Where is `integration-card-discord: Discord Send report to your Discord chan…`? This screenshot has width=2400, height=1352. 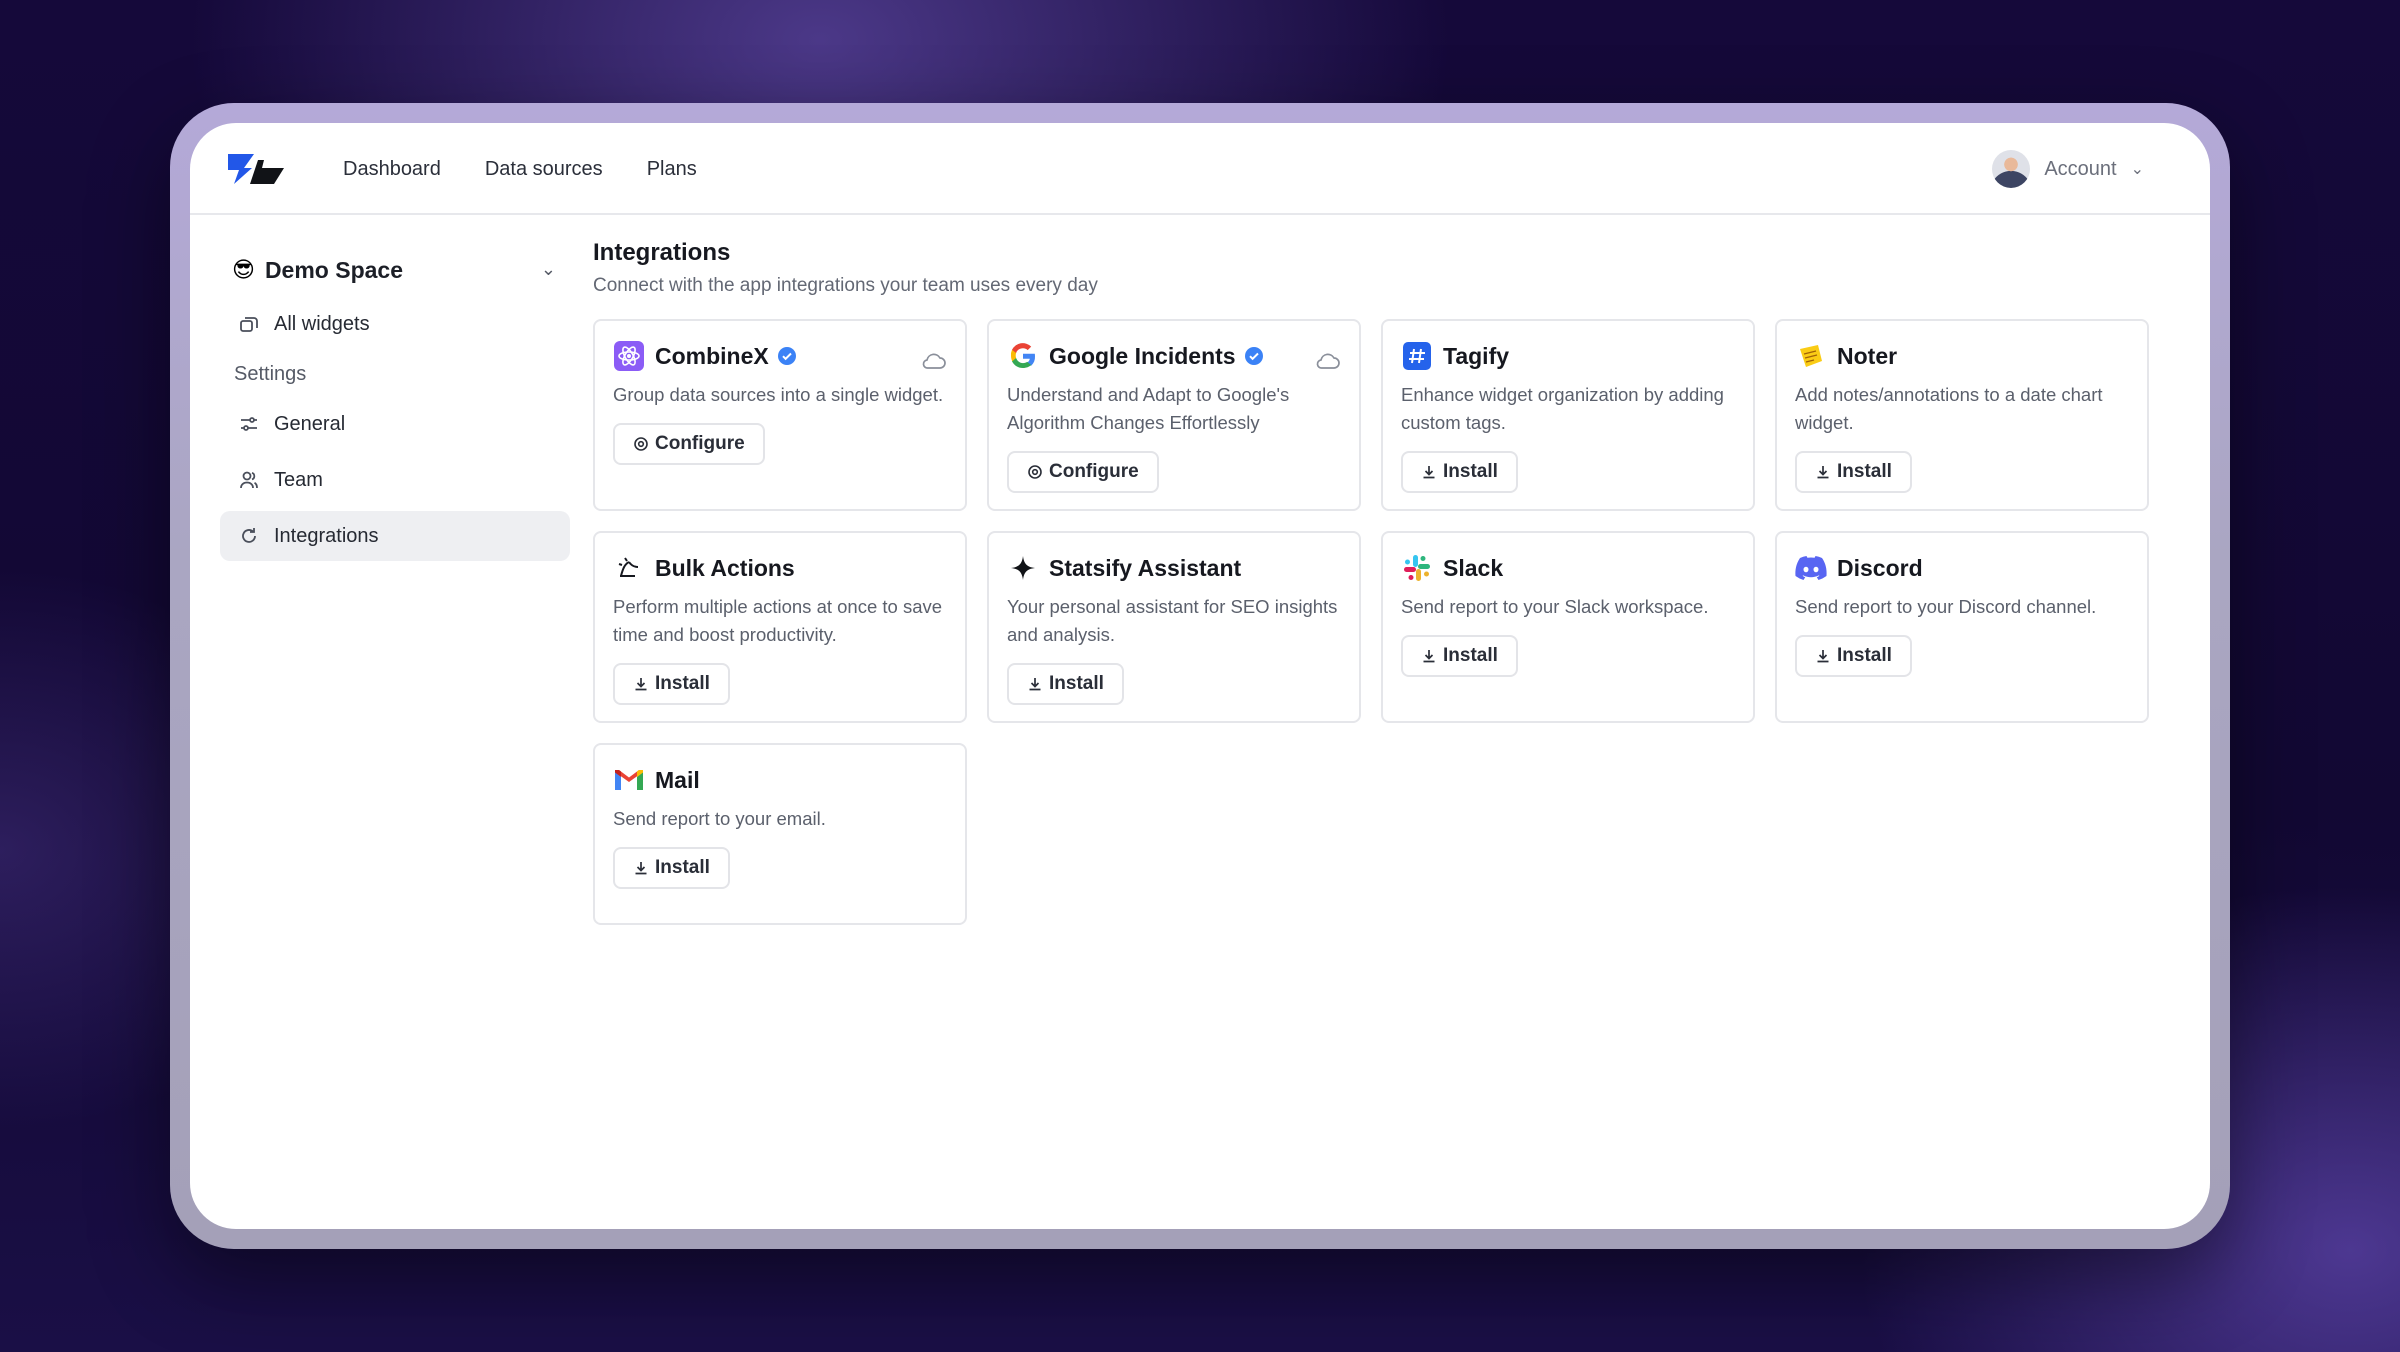 integration-card-discord: Discord Send report to your Discord chan… is located at coordinates (1962, 627).